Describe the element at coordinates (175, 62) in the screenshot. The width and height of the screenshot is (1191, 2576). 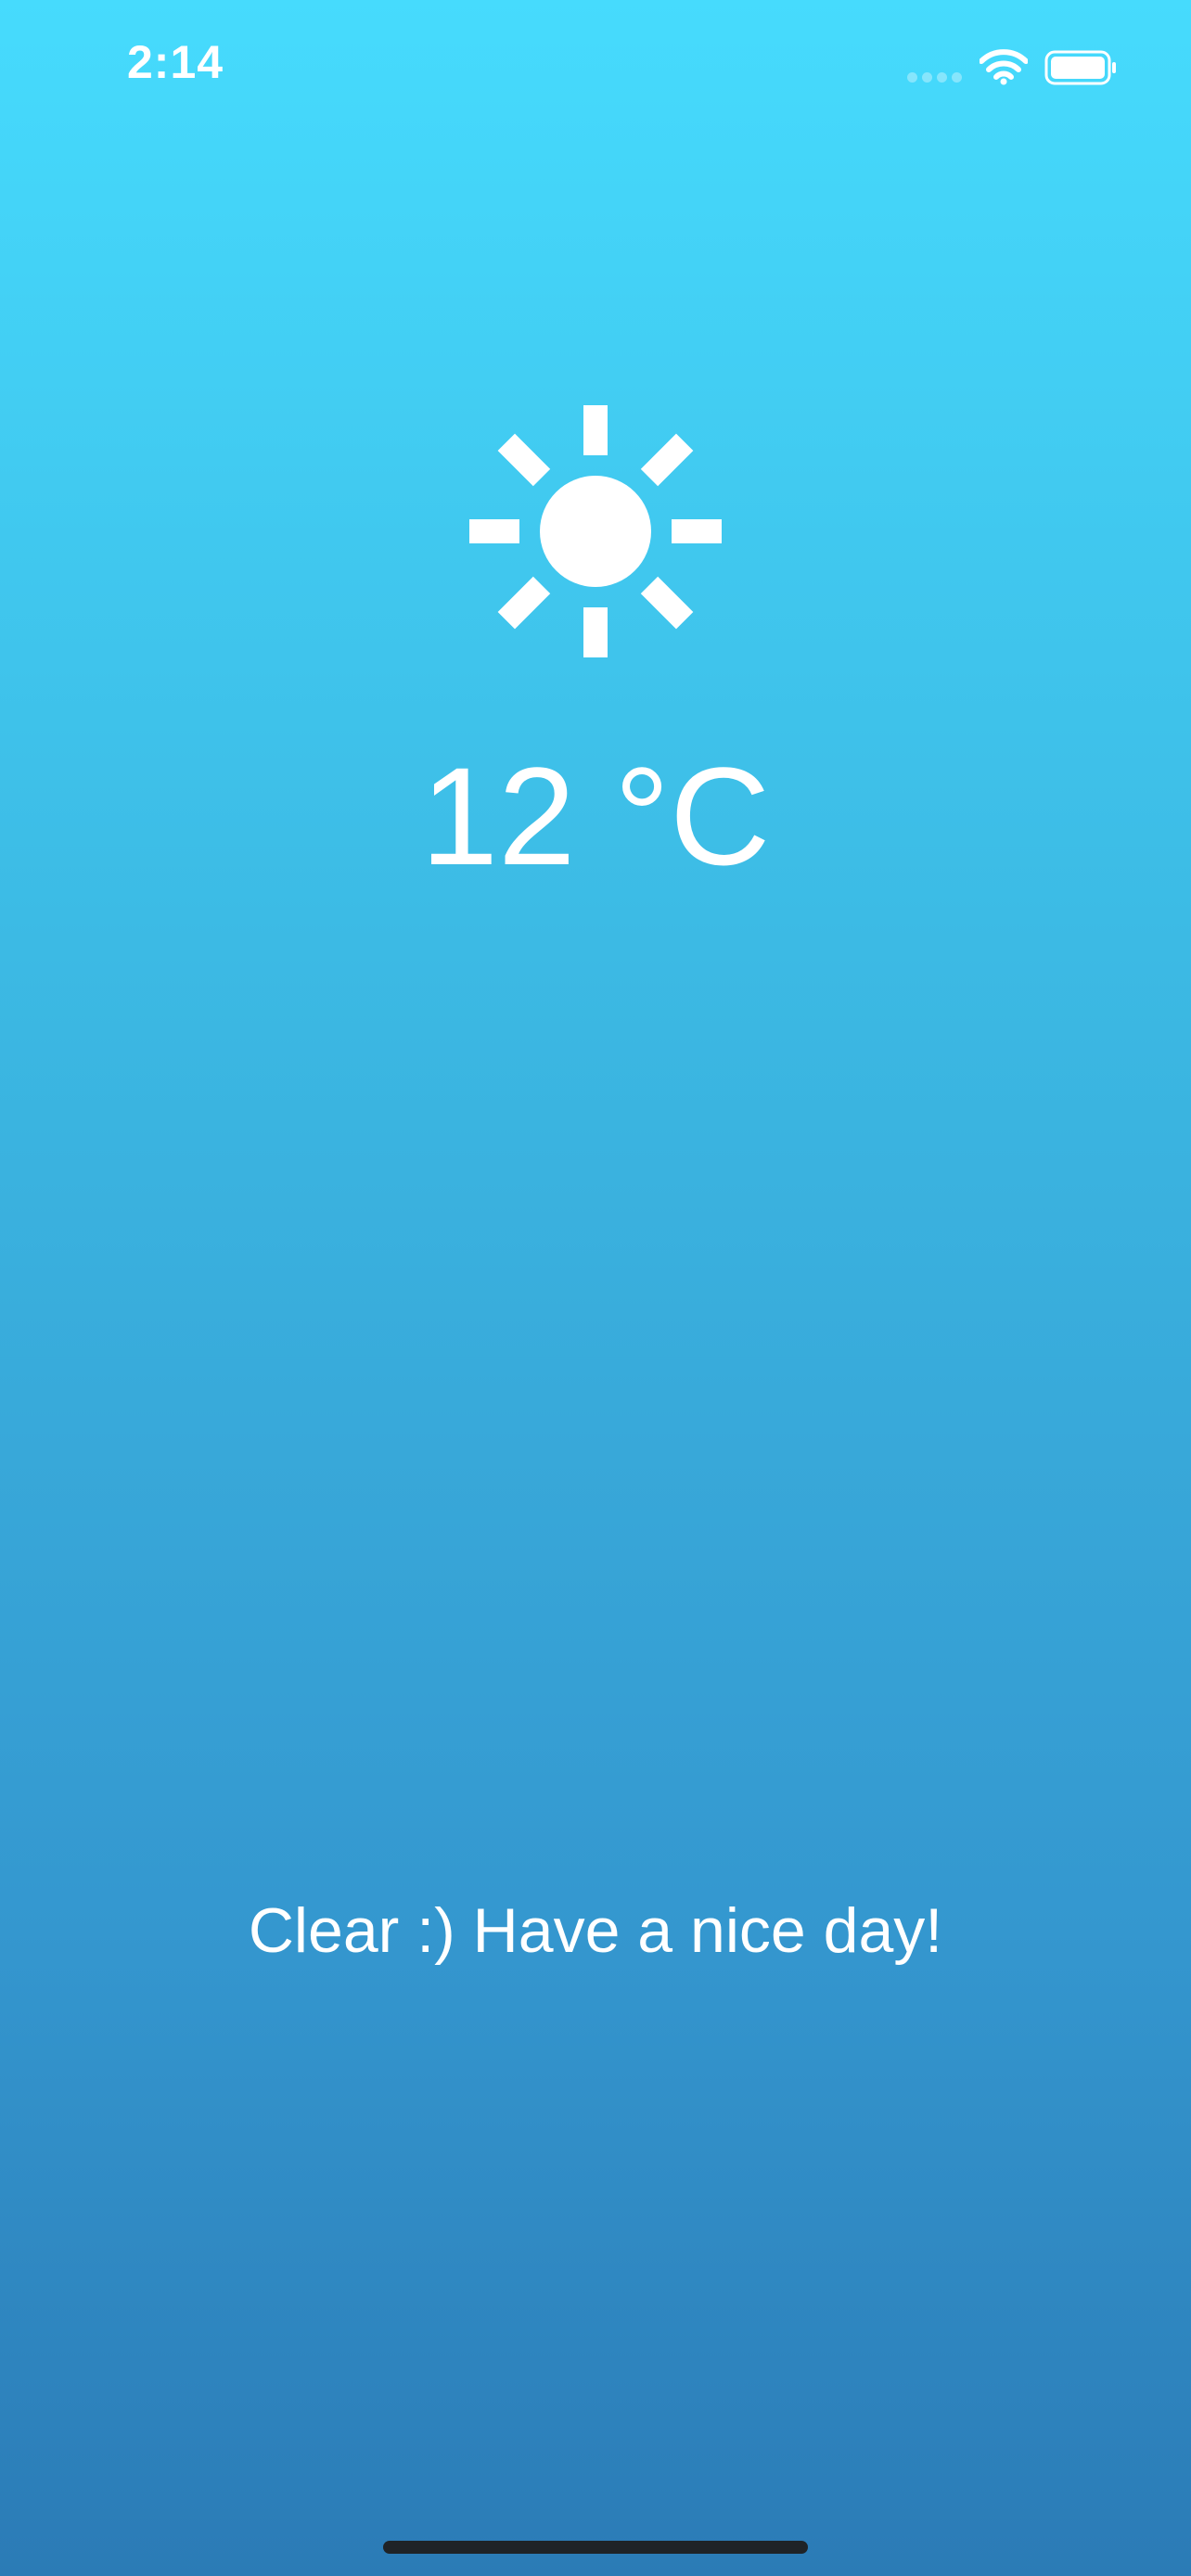
I see `status-time: 2:14` at that location.